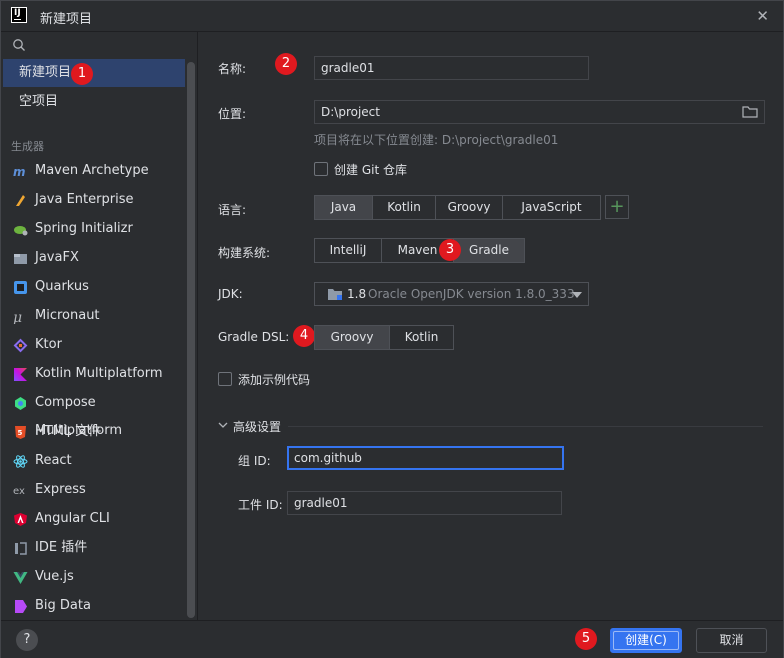  I want to click on sample-code-label: 添加示例代码, so click(274, 380).